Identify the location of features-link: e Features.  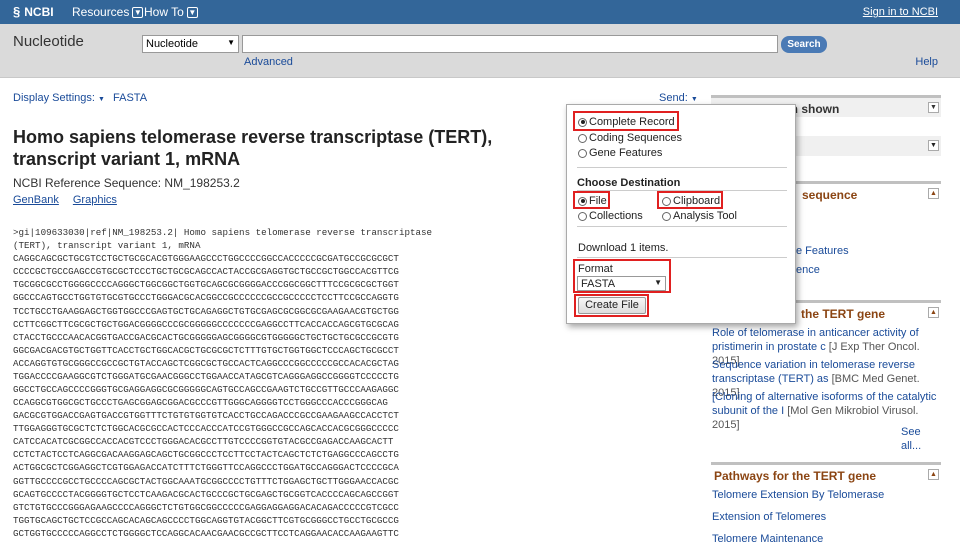
(822, 251).